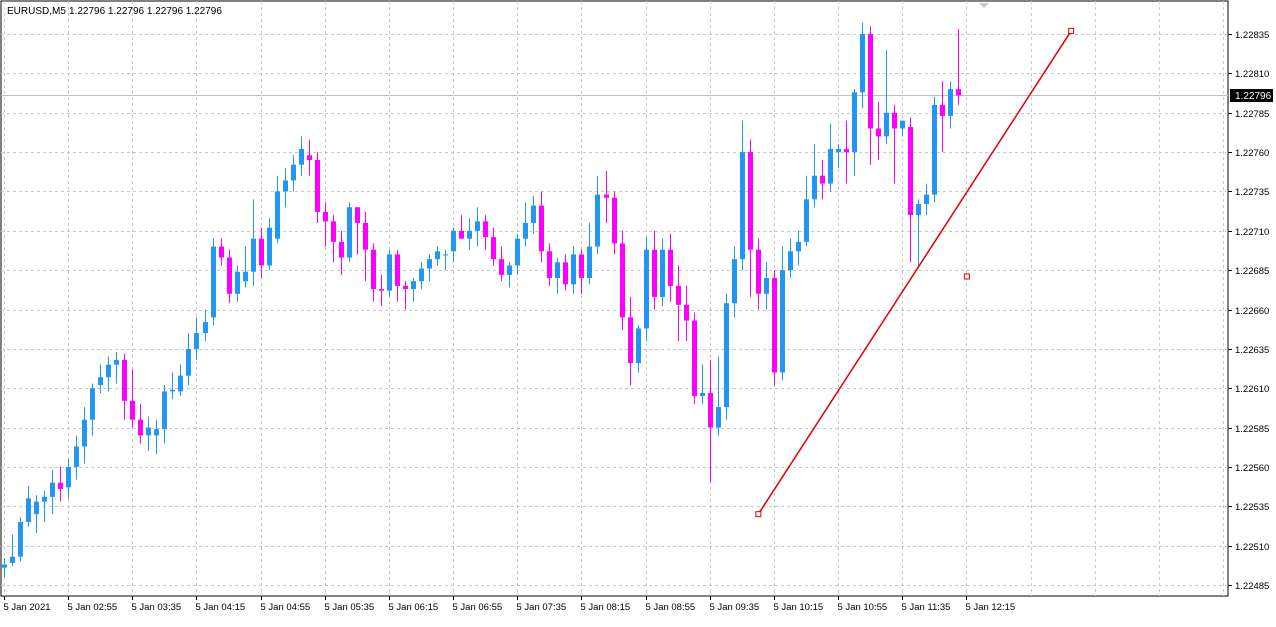 The height and width of the screenshot is (627, 1276). Describe the element at coordinates (1252, 389) in the screenshot. I see `y-tick-label: 1.22610` at that location.